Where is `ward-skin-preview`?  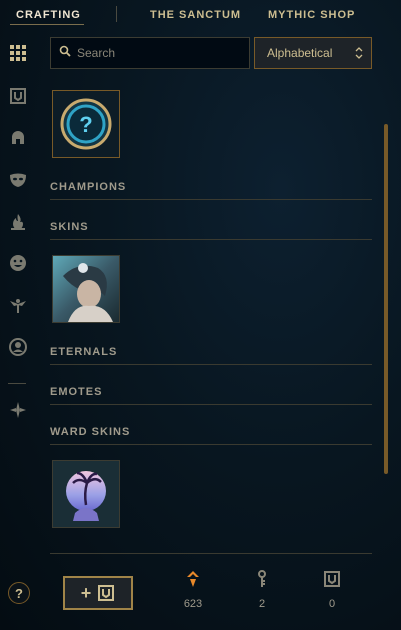
ward-skin-preview is located at coordinates (86, 494).